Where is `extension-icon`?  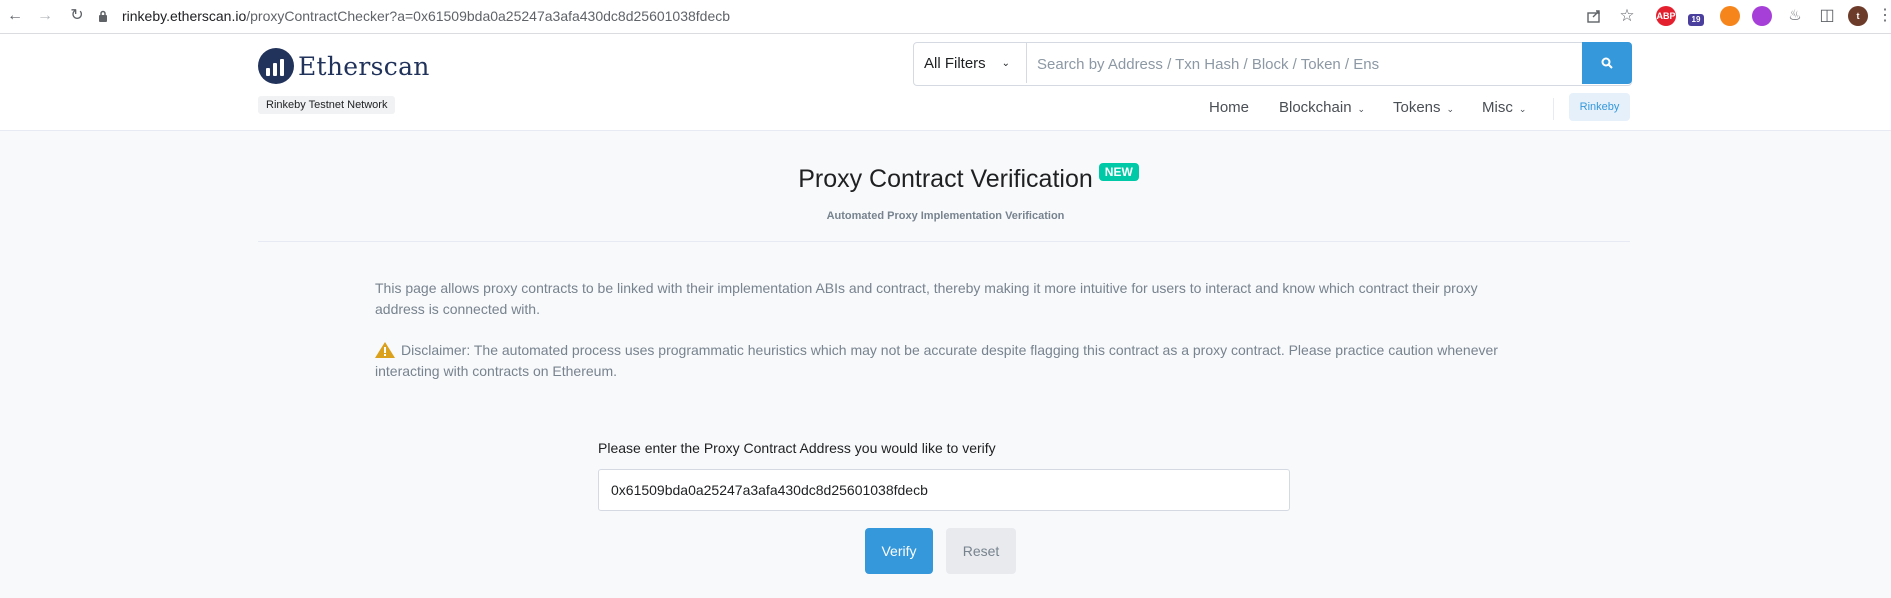
extension-icon is located at coordinates (1762, 16).